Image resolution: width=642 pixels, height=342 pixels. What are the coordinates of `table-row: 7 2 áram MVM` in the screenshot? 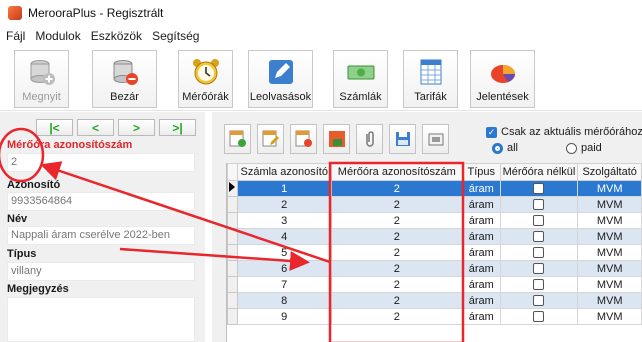 It's located at (434, 284).